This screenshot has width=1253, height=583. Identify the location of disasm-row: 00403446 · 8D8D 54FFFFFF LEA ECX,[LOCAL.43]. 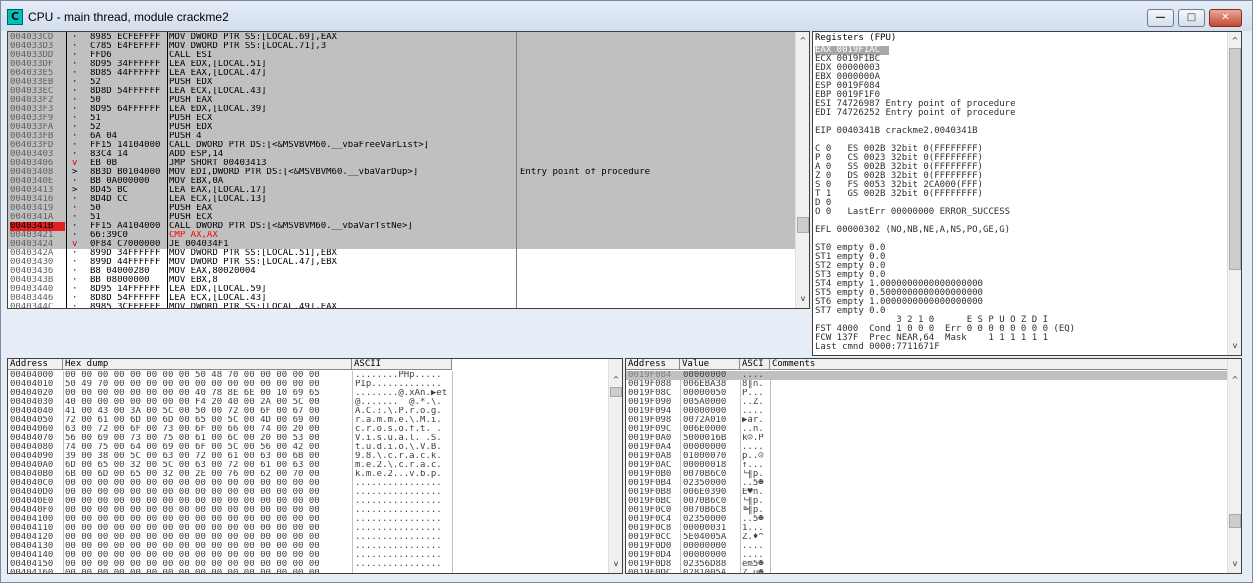
(402, 298).